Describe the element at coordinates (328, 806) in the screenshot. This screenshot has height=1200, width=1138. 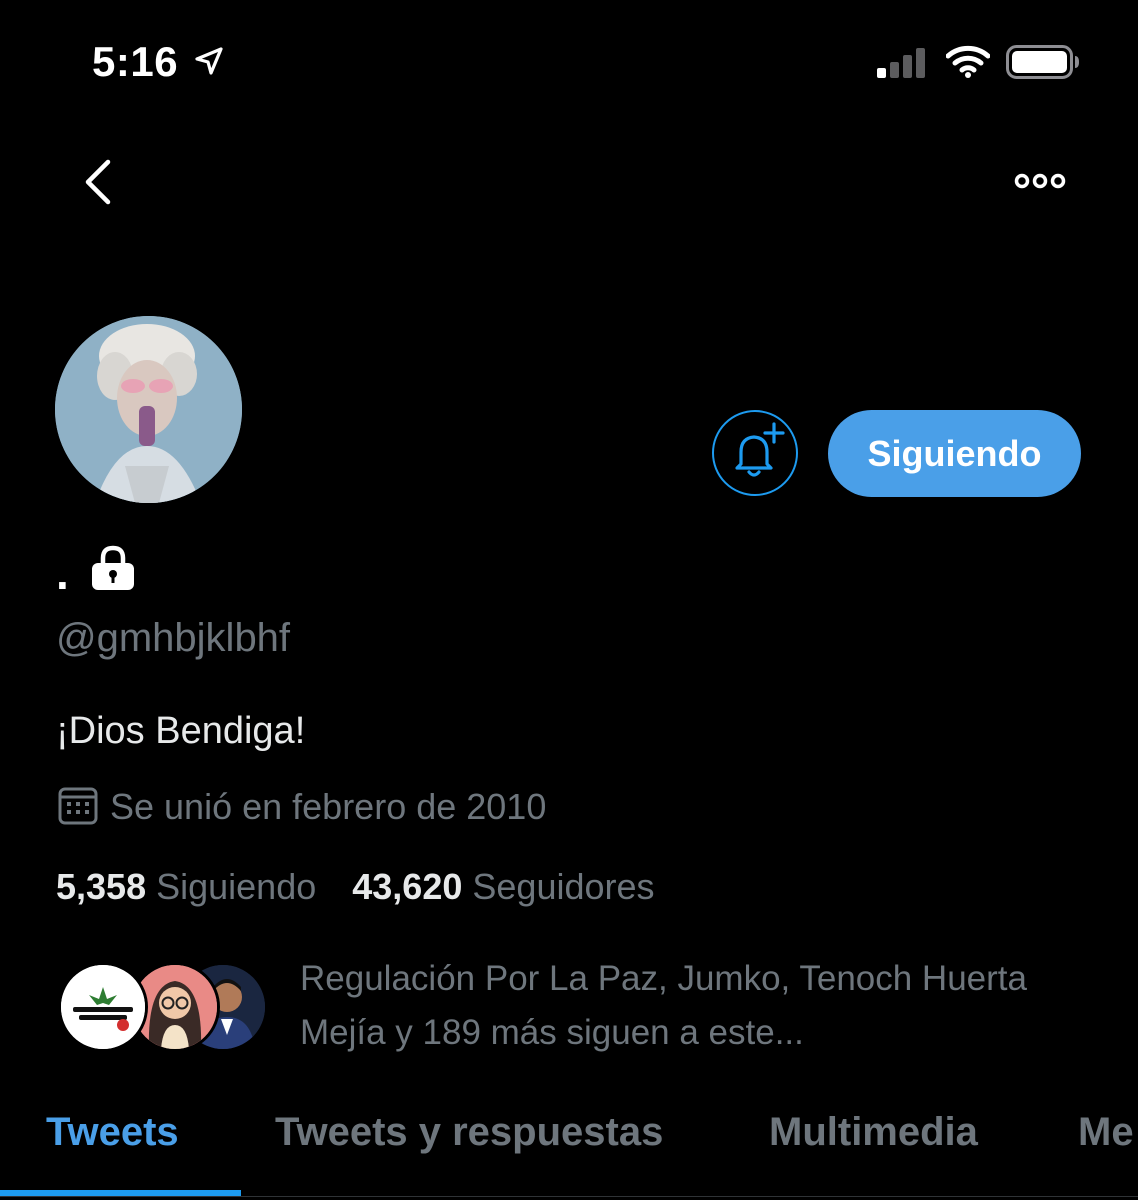
I see `join-date: Se unió en febrero de 2010` at that location.